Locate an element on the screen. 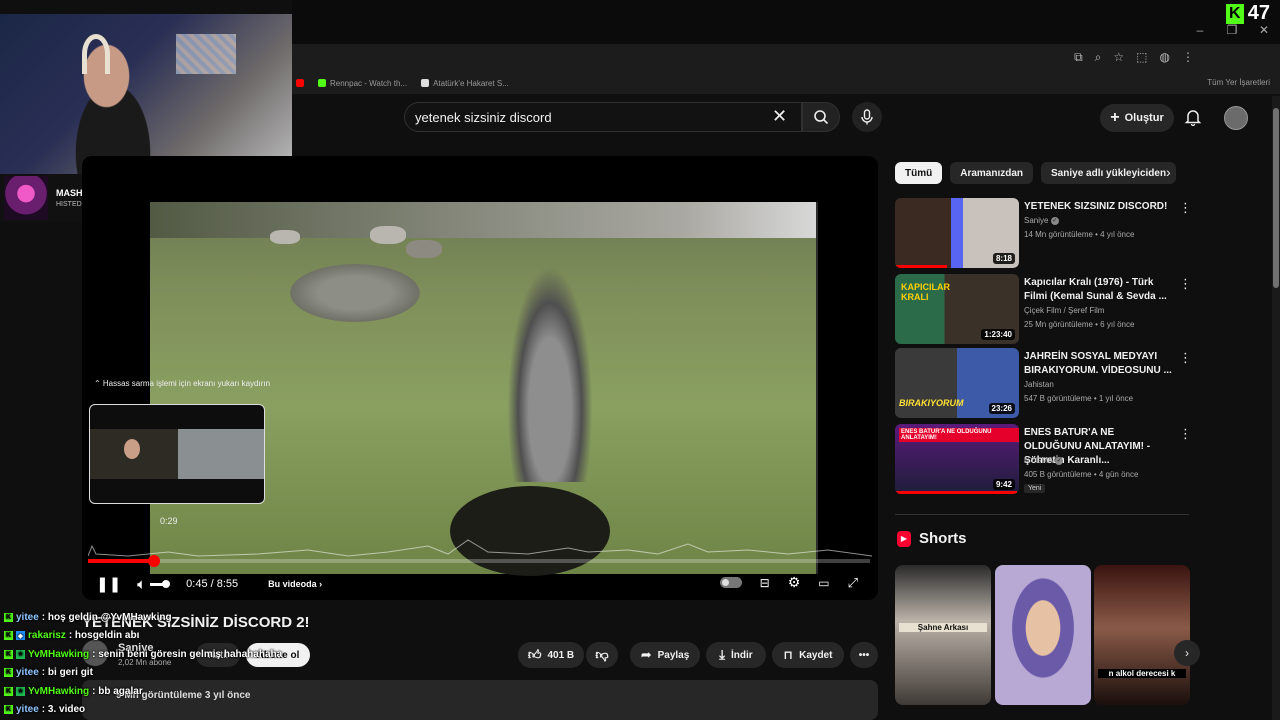 Image resolution: width=1280 pixels, height=720 pixels. theater-mode-icon: ▭ is located at coordinates (823, 583).